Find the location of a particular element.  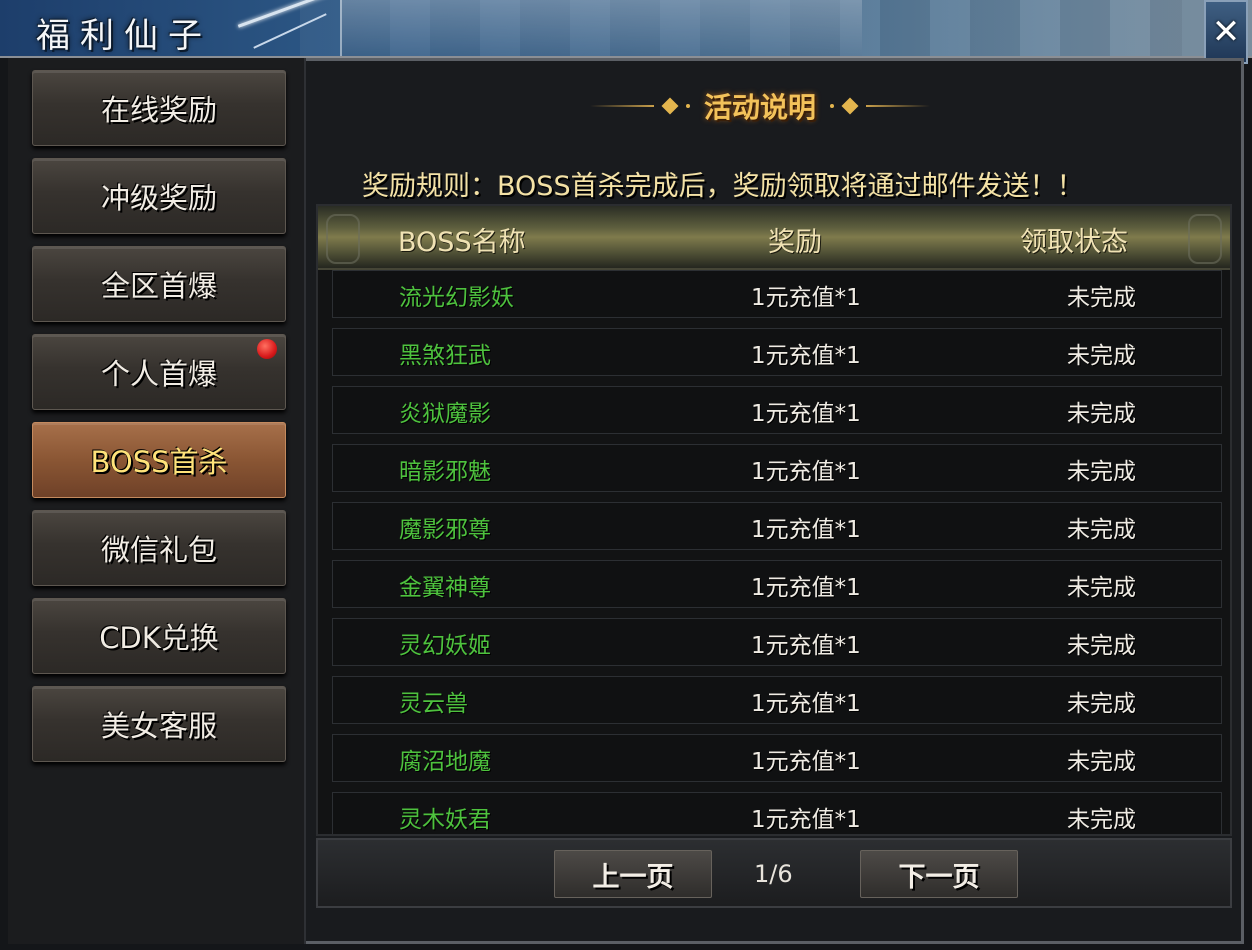

boss-name: 灵云兽 is located at coordinates (433, 704).